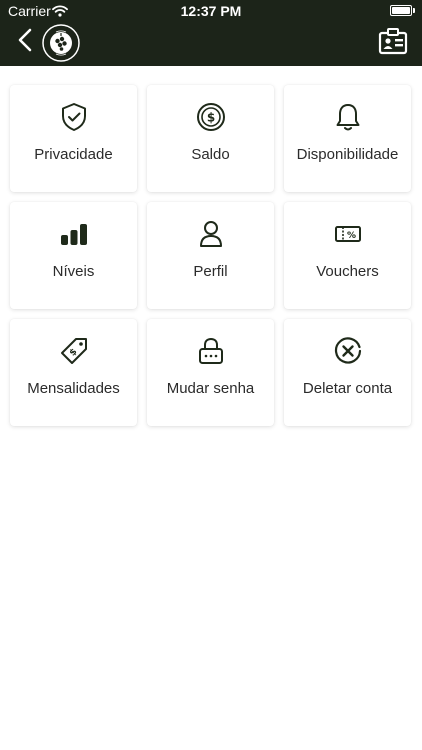 The height and width of the screenshot is (750, 422). I want to click on menu-tile-label: Perfil, so click(210, 271).